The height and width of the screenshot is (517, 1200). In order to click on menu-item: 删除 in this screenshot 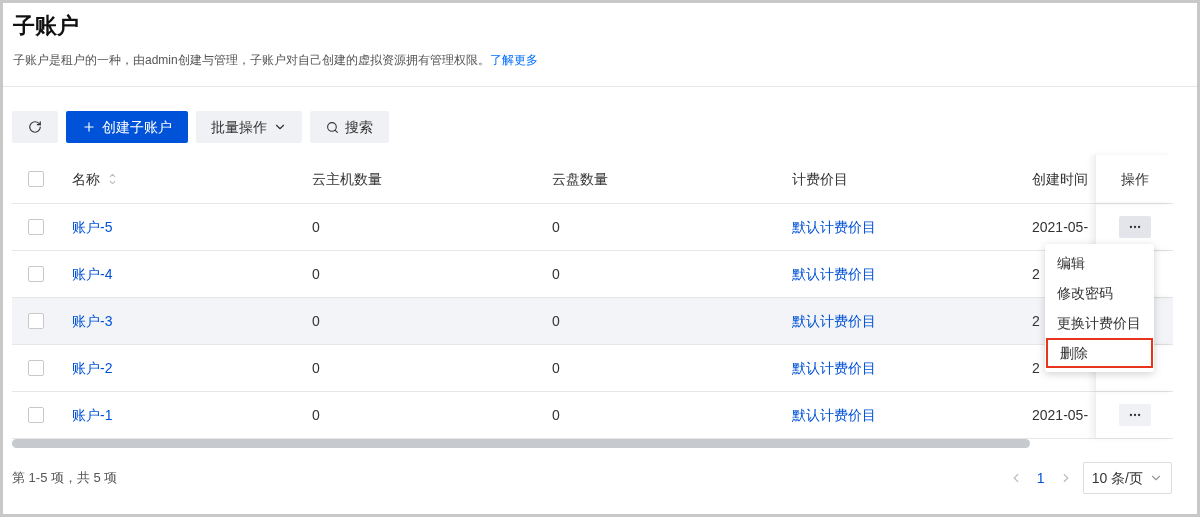, I will do `click(1099, 353)`.